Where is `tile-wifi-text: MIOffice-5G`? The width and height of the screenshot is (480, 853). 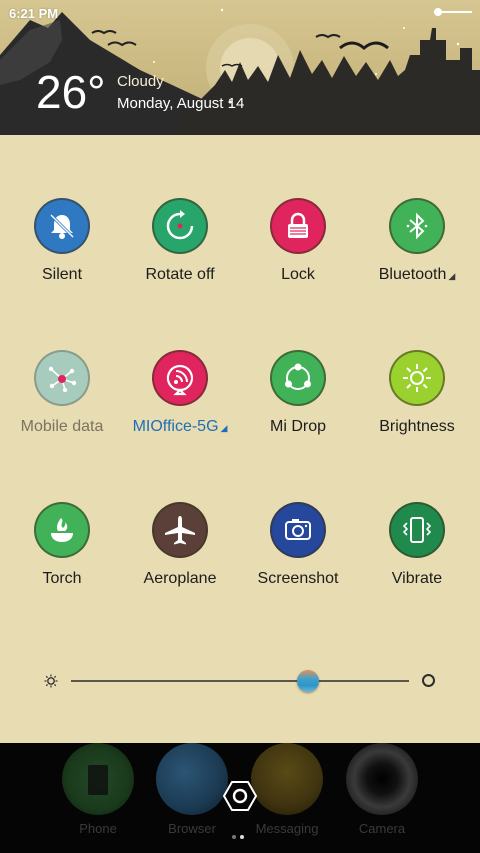 tile-wifi-text: MIOffice-5G is located at coordinates (175, 426).